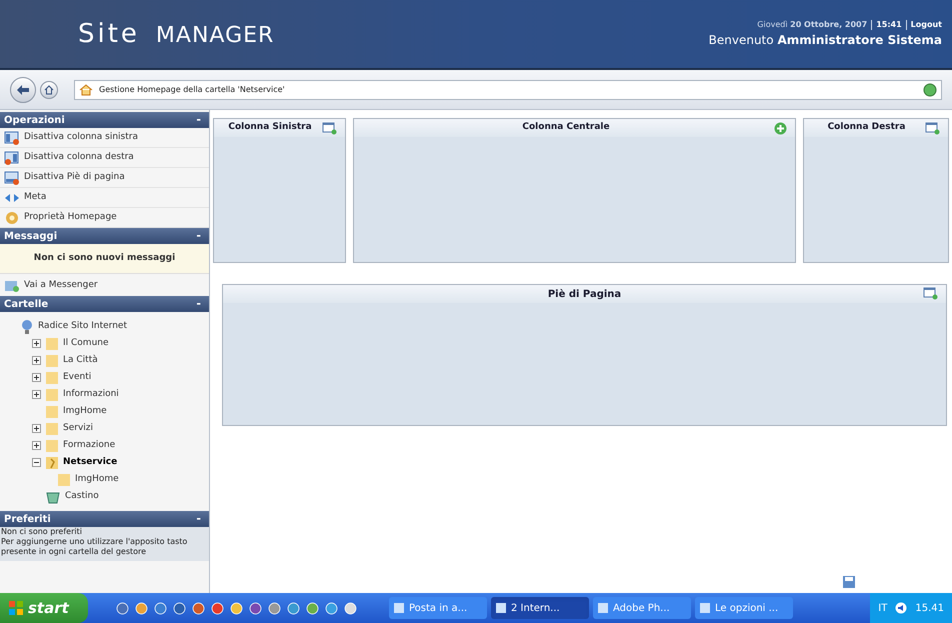 This screenshot has height=623, width=952. I want to click on back-button, so click(23, 89).